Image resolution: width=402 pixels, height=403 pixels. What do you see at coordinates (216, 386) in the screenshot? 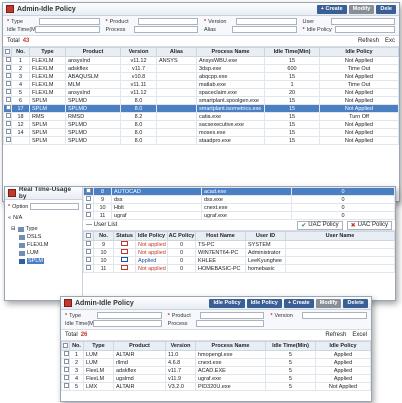
I see `table-row: 5 LMX ALTAIR V3.2.0 PID320U.exe 5 Not Applied` at bounding box center [216, 386].